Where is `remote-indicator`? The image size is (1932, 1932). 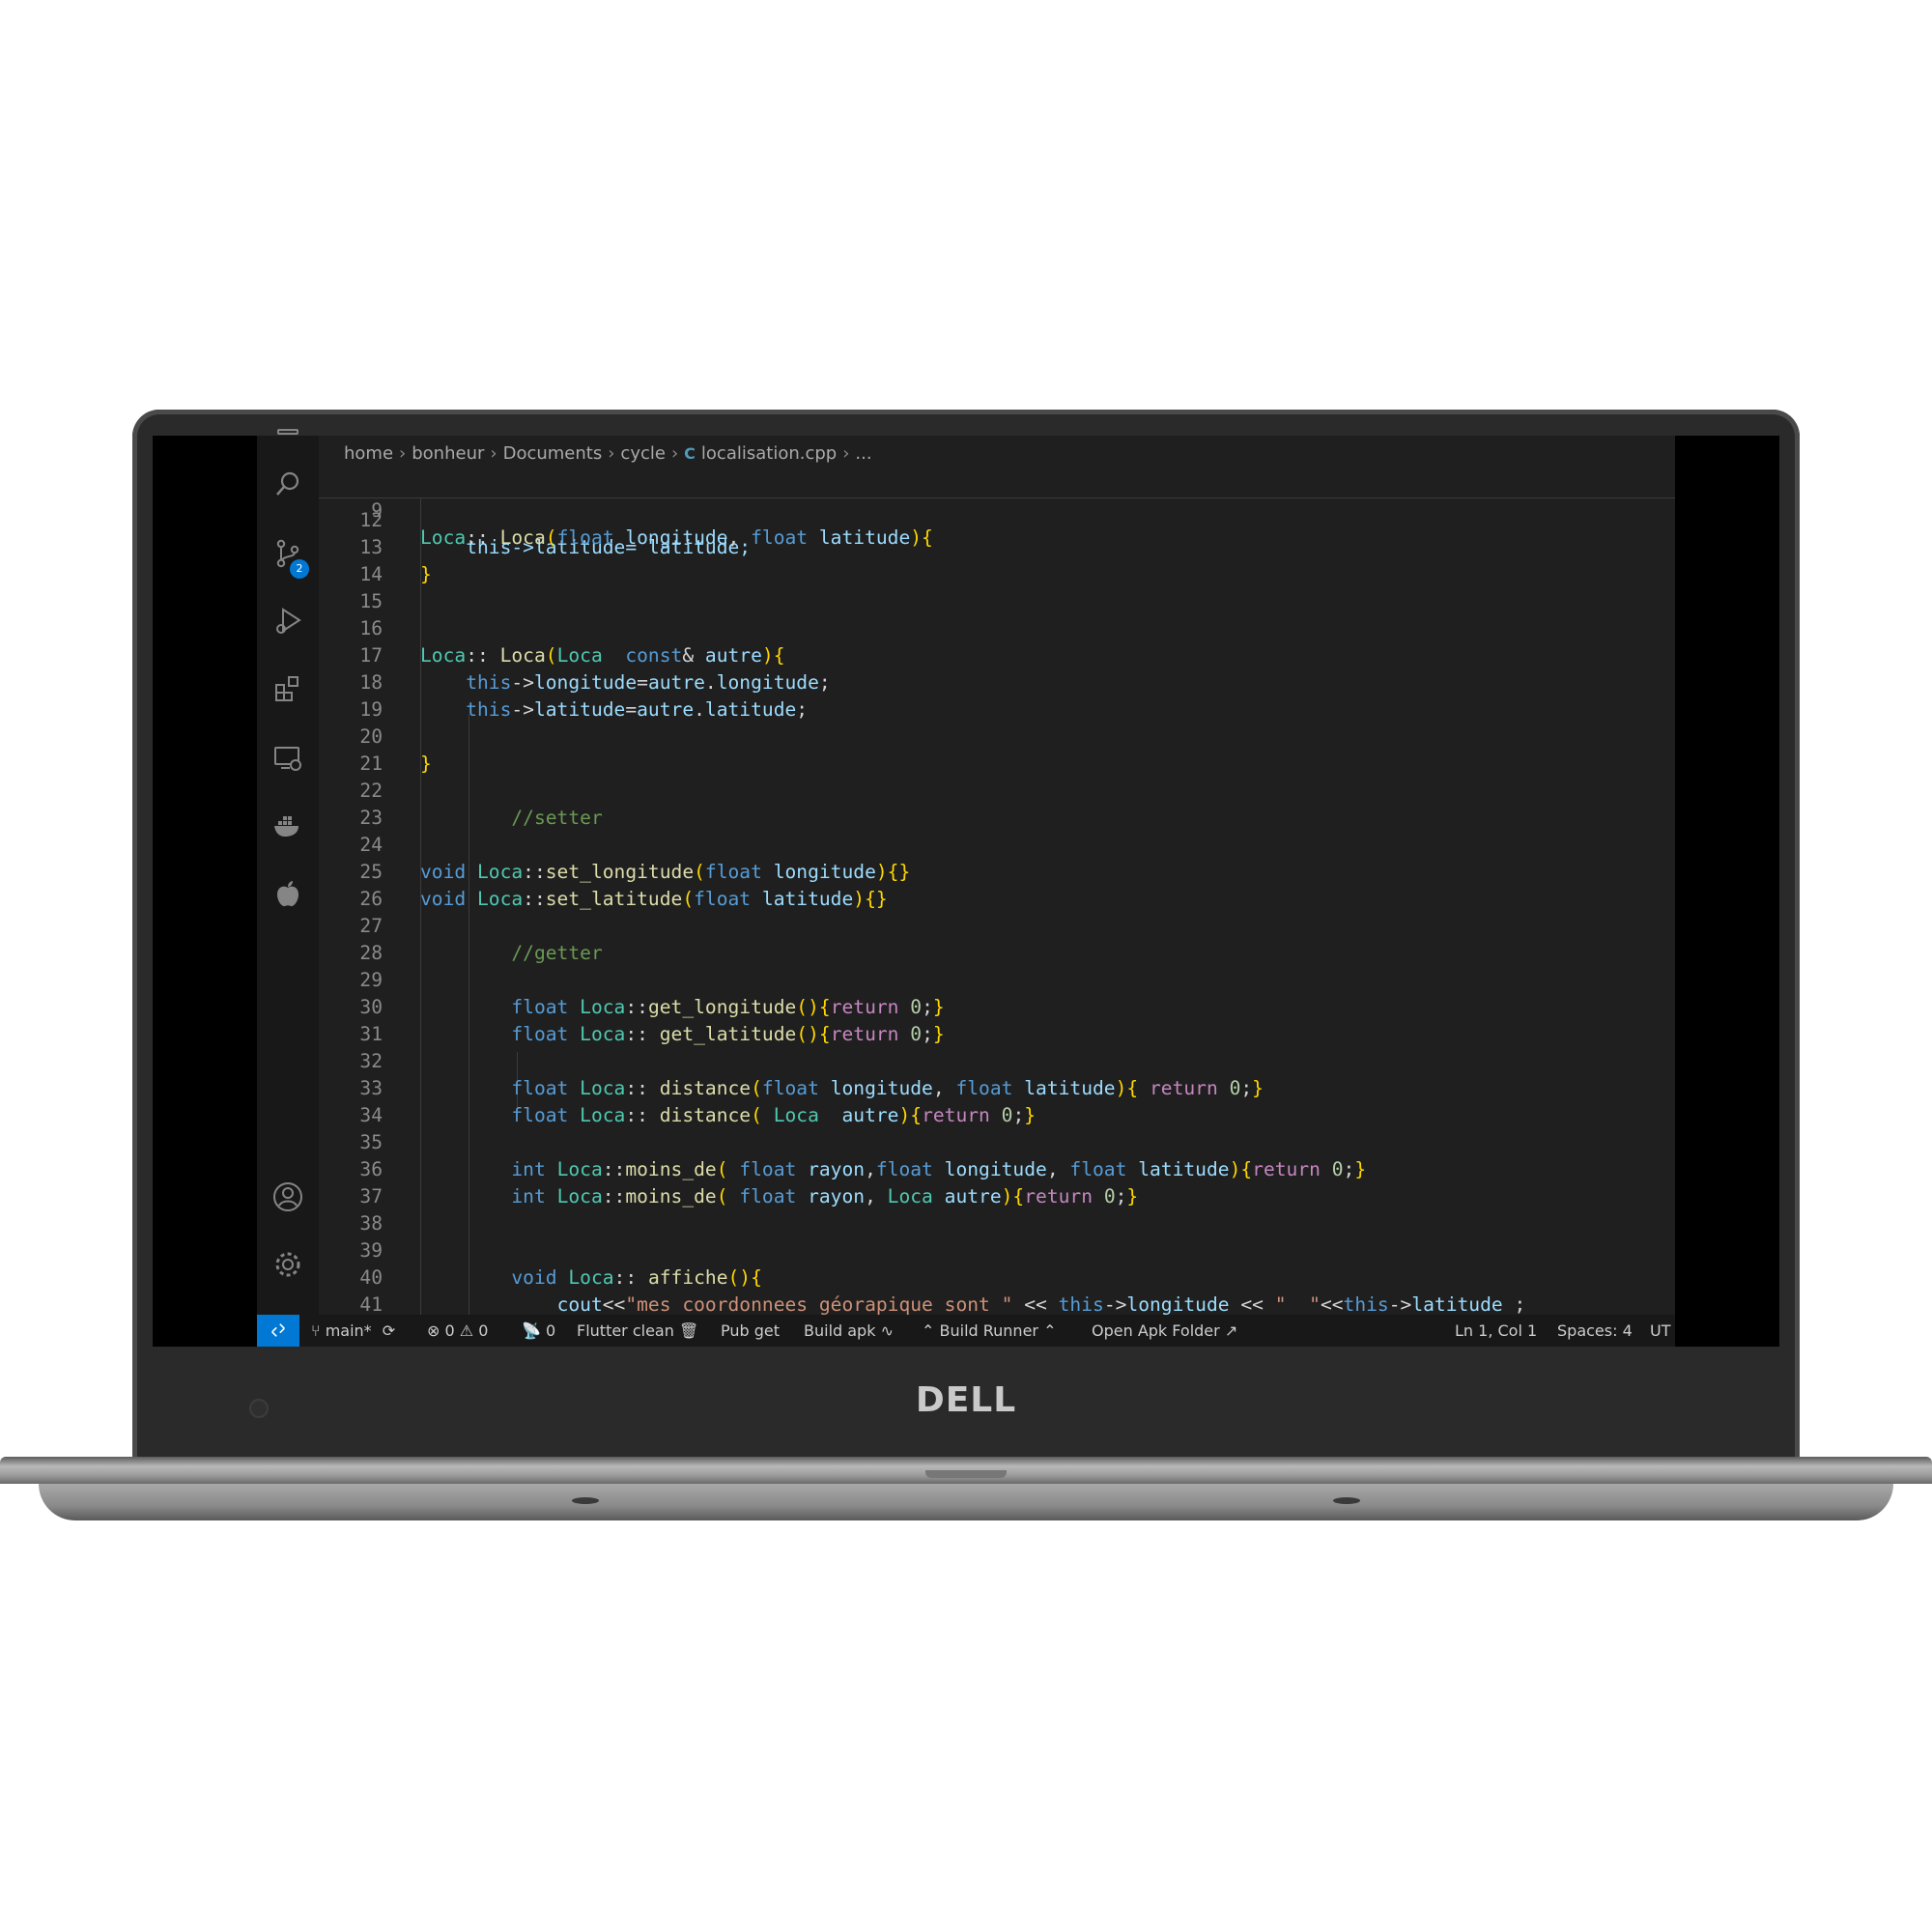 remote-indicator is located at coordinates (278, 1331).